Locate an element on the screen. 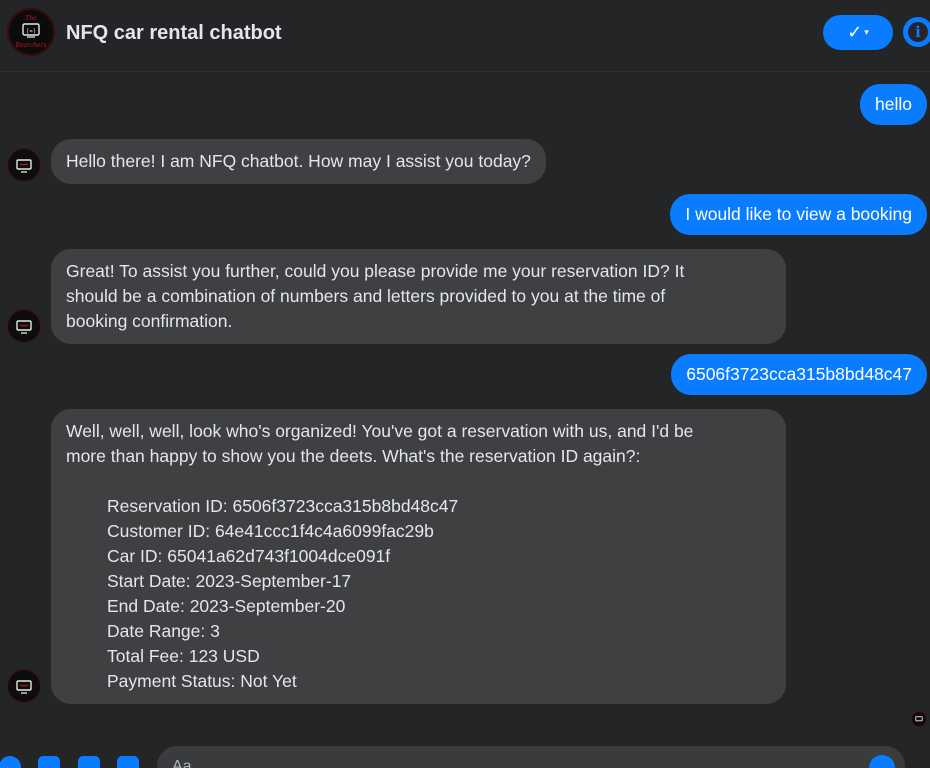 The width and height of the screenshot is (930, 768). info-icon: i is located at coordinates (918, 32).